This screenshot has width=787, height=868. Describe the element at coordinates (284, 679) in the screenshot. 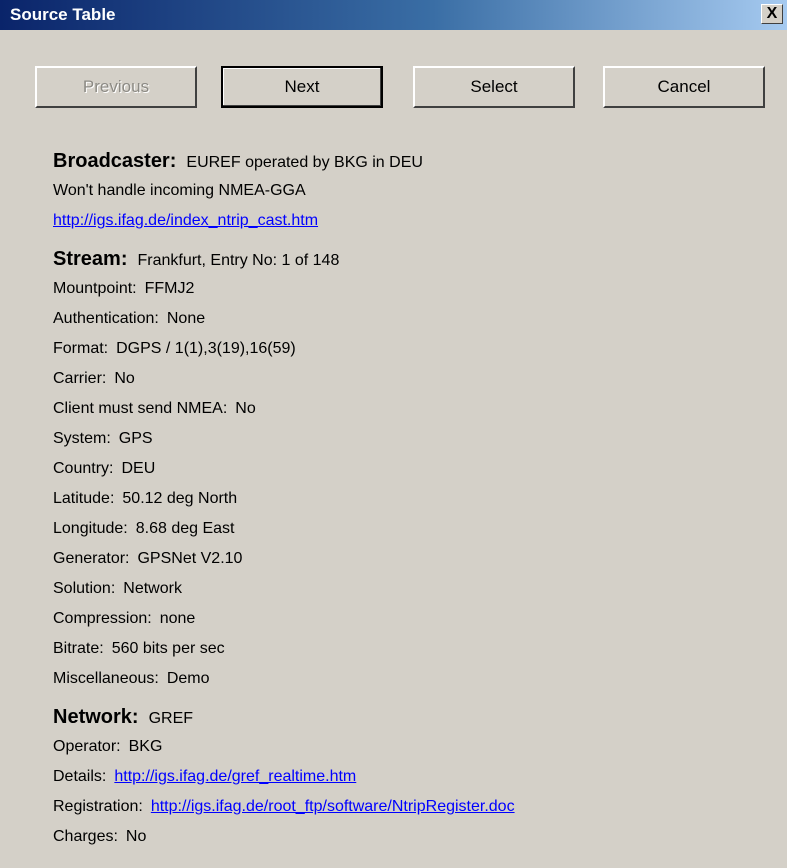

I see `field-miscellaneous: Miscellaneous: Demo` at that location.